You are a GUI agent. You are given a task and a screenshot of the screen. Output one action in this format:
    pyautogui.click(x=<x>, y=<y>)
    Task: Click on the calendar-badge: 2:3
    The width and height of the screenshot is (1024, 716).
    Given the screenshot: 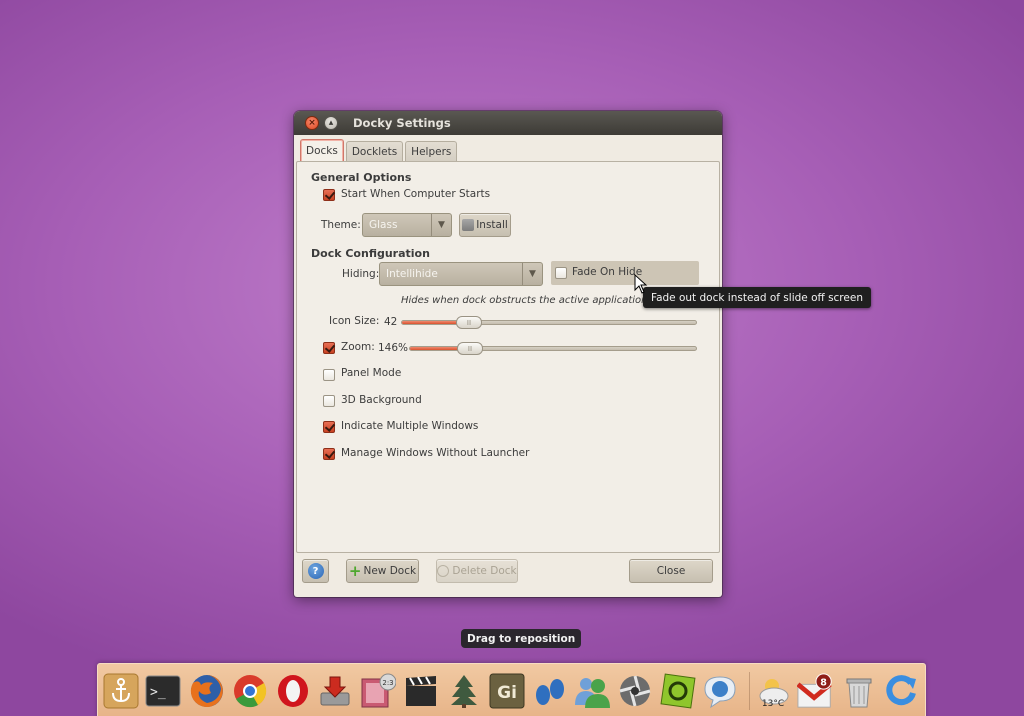 What is the action you would take?
    pyautogui.click(x=387, y=683)
    